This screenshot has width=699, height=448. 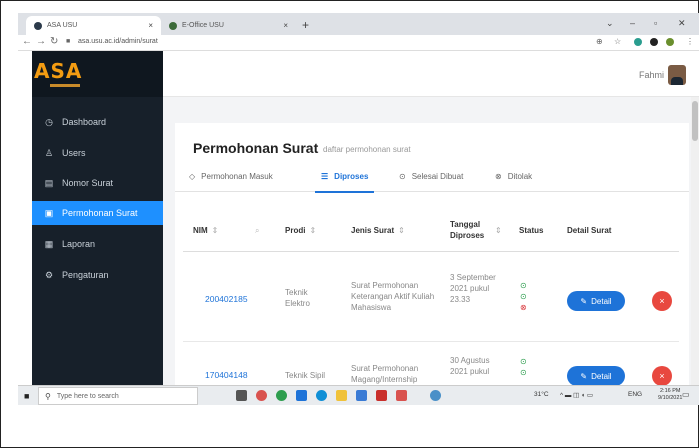 What do you see at coordinates (599, 41) in the screenshot?
I see `zoom-icon: ⊕` at bounding box center [599, 41].